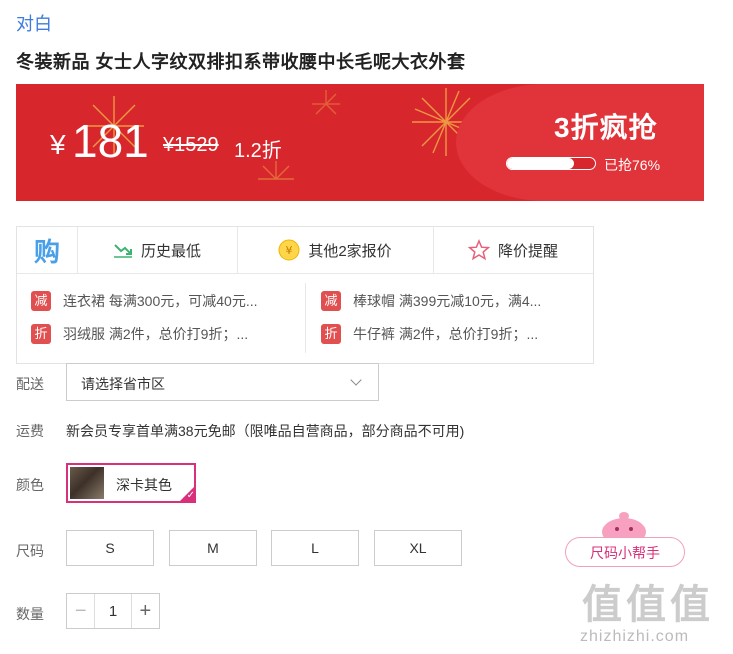 The width and height of the screenshot is (733, 654). Describe the element at coordinates (30, 485) in the screenshot. I see `color-label: 颜色` at that location.